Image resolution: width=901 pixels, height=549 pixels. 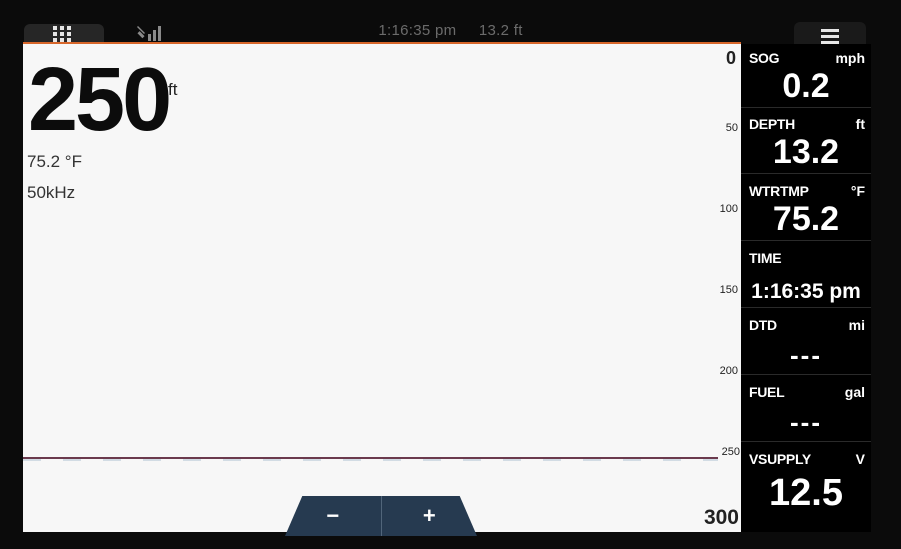 What do you see at coordinates (381, 516) in the screenshot?
I see `zoom-controls: − +` at bounding box center [381, 516].